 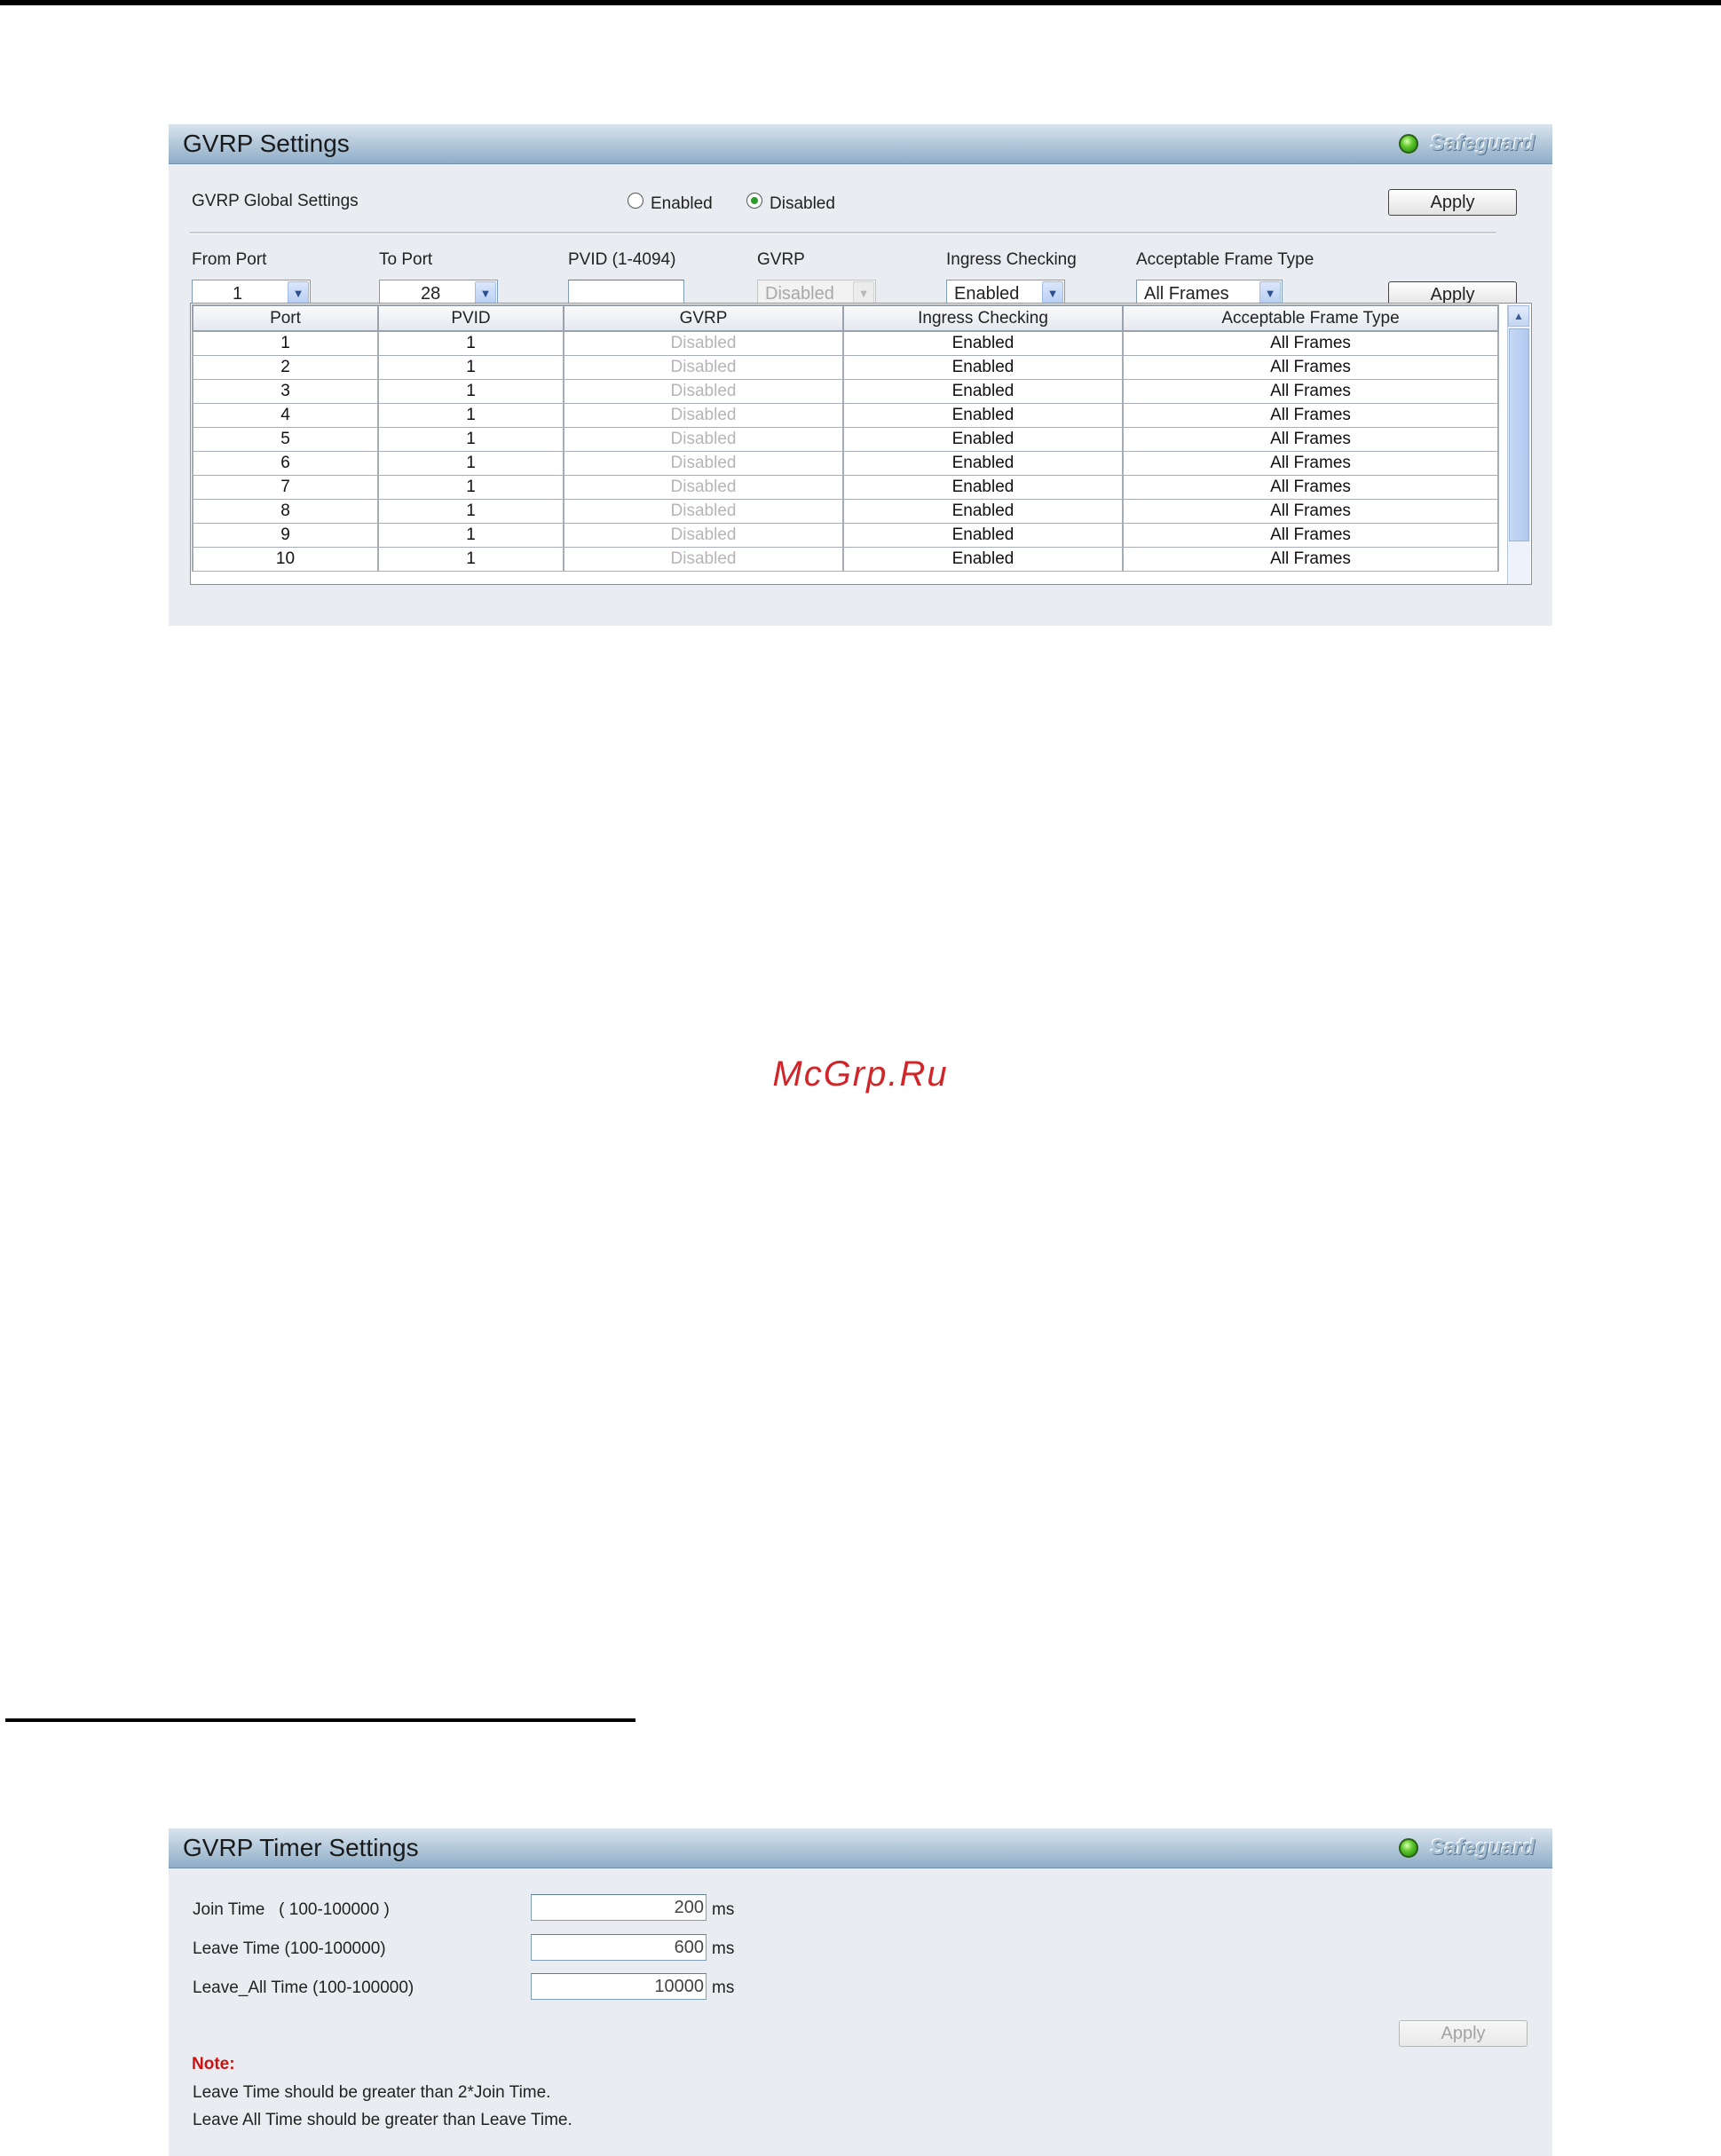 What do you see at coordinates (845, 391) in the screenshot?
I see `table-row: 3 1 Disabled Enabled All Frames` at bounding box center [845, 391].